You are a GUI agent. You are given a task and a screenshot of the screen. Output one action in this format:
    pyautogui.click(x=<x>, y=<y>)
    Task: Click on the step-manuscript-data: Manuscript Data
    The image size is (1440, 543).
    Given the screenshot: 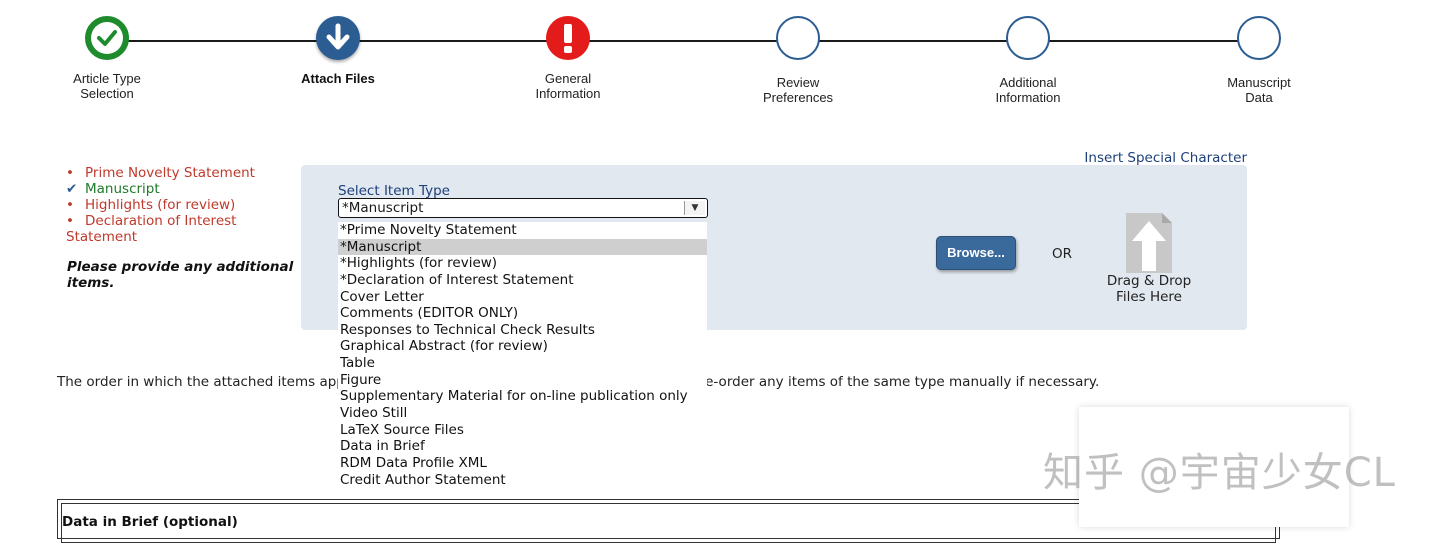 What is the action you would take?
    pyautogui.click(x=1259, y=60)
    